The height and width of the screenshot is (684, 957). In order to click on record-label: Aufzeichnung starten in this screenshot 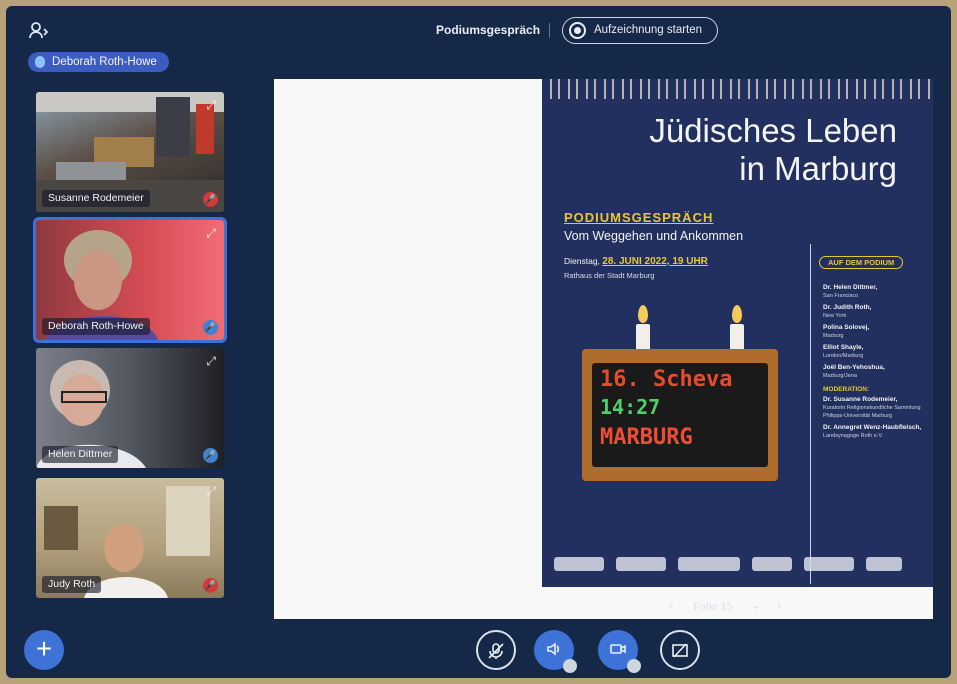, I will do `click(648, 30)`.